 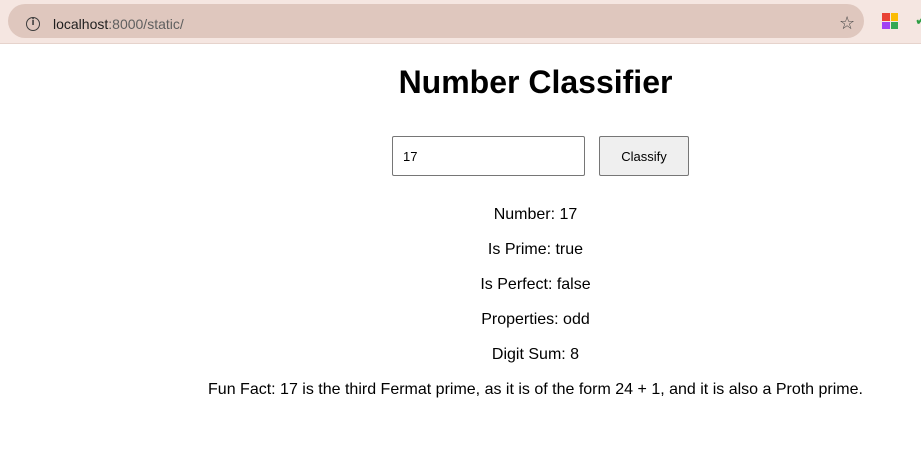 I want to click on result-properties: Properties: odd, so click(x=535, y=319).